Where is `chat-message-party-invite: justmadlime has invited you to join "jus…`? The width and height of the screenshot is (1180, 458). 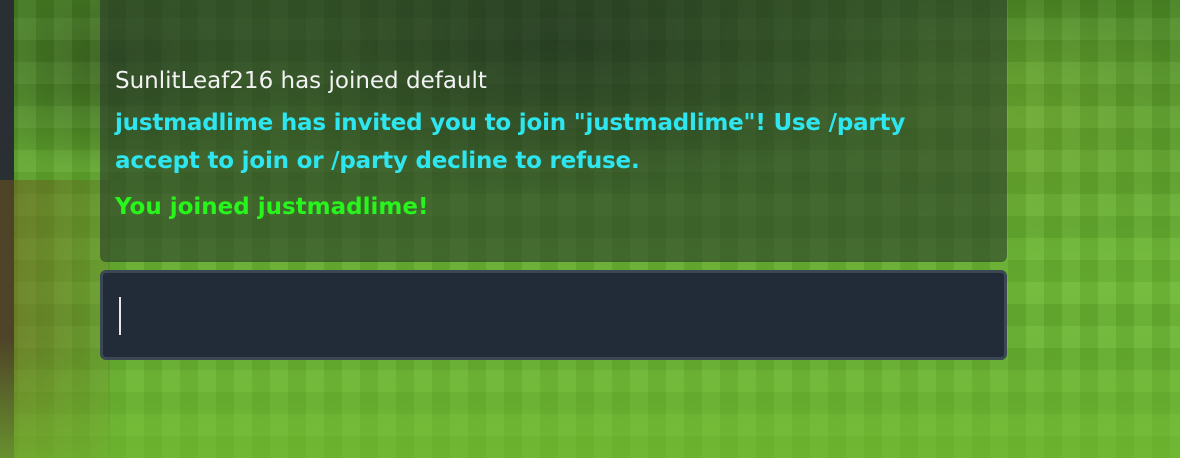 chat-message-party-invite: justmadlime has invited you to join "jus… is located at coordinates (510, 142).